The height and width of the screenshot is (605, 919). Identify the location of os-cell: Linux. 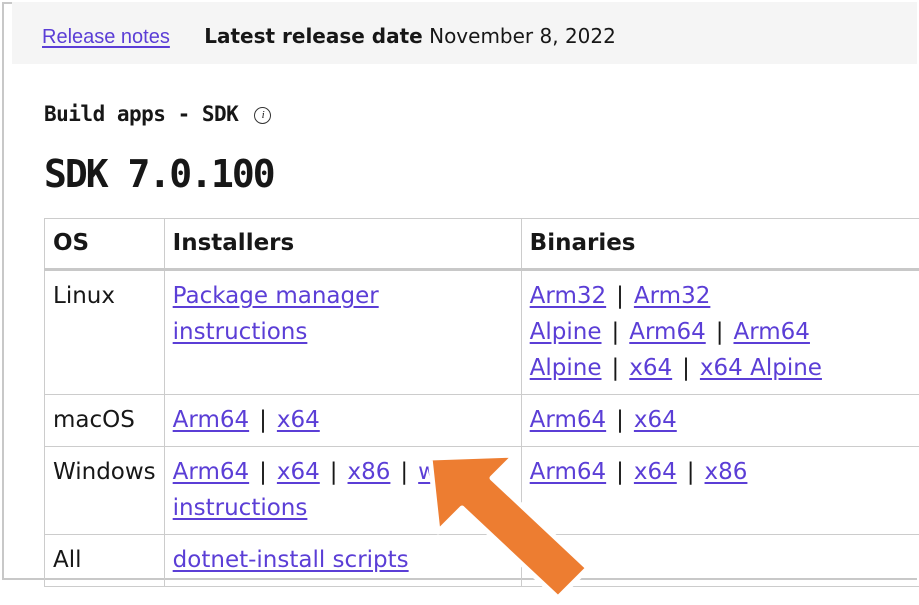
(105, 332).